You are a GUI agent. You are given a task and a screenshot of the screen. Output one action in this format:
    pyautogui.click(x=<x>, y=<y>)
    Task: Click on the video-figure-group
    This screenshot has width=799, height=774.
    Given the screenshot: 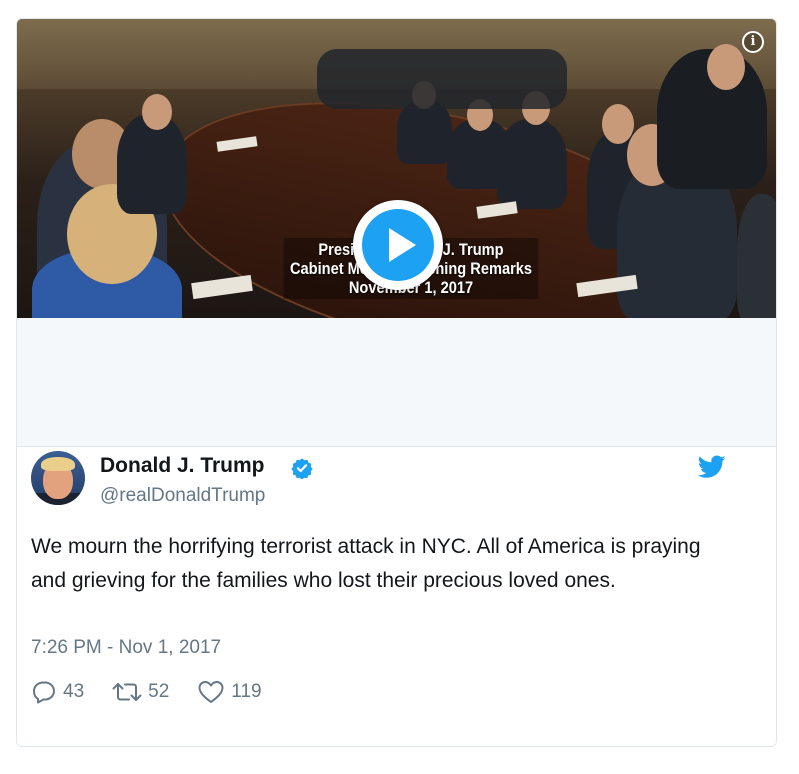 What is the action you would take?
    pyautogui.click(x=442, y=79)
    